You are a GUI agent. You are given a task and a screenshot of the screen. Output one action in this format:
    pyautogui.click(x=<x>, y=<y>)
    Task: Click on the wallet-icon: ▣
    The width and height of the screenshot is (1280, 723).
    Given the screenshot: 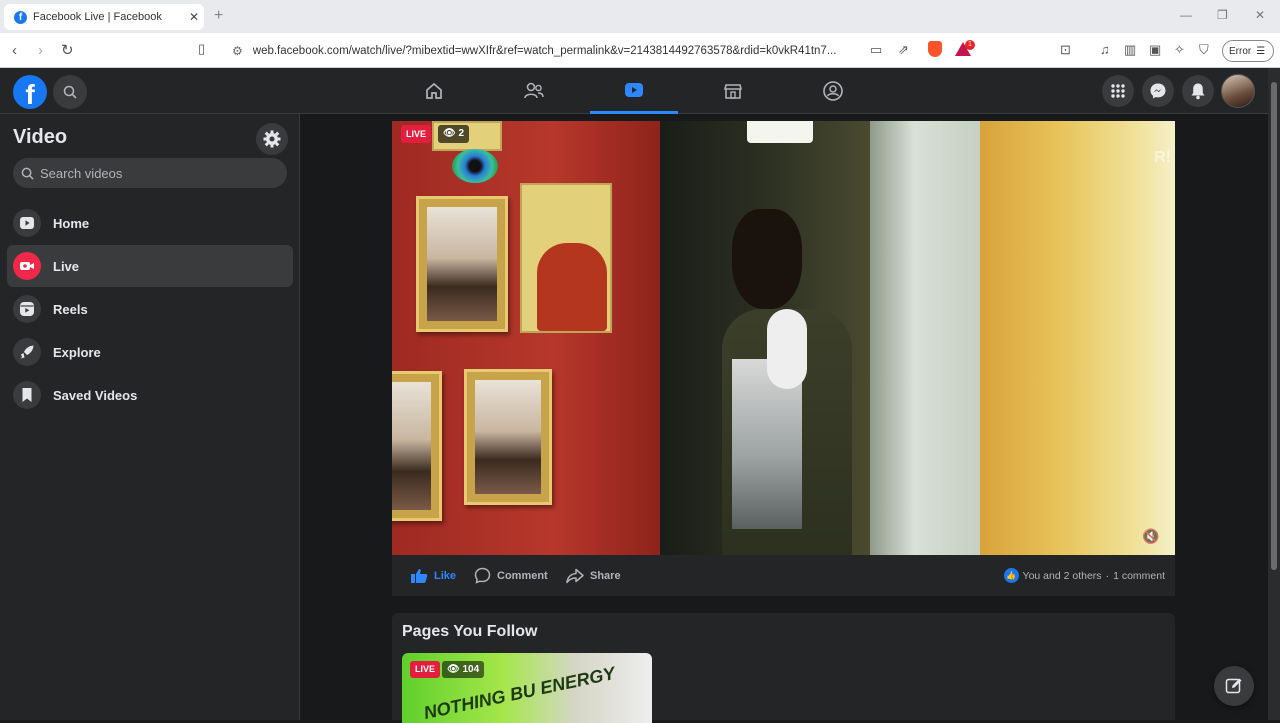 What is the action you would take?
    pyautogui.click(x=1155, y=50)
    